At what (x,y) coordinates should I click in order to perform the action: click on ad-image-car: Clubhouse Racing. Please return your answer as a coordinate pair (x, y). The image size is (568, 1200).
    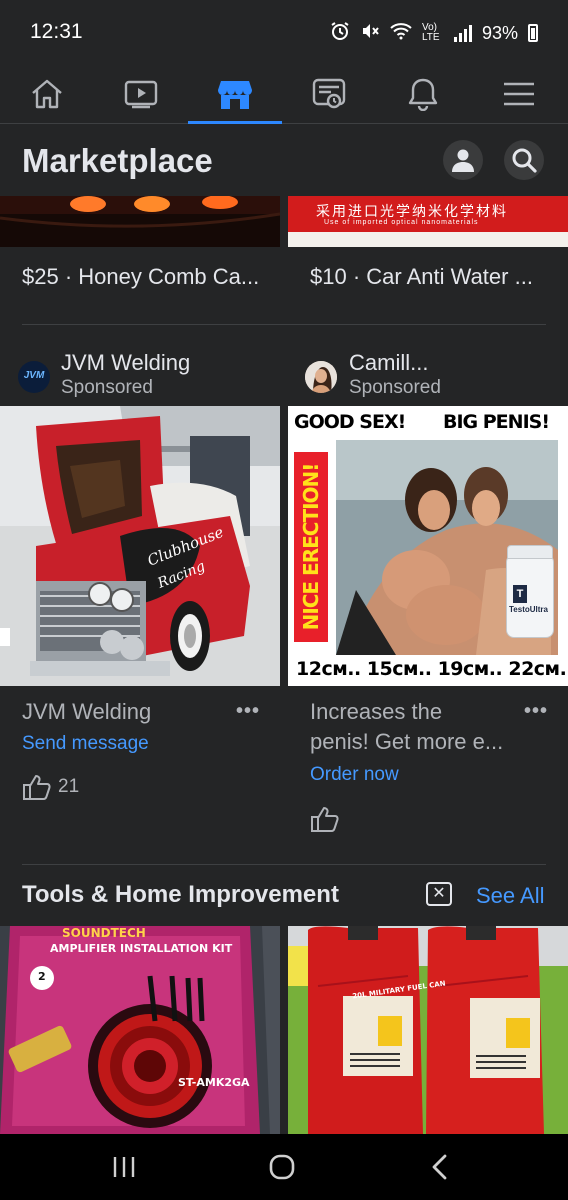
    Looking at the image, I should click on (140, 546).